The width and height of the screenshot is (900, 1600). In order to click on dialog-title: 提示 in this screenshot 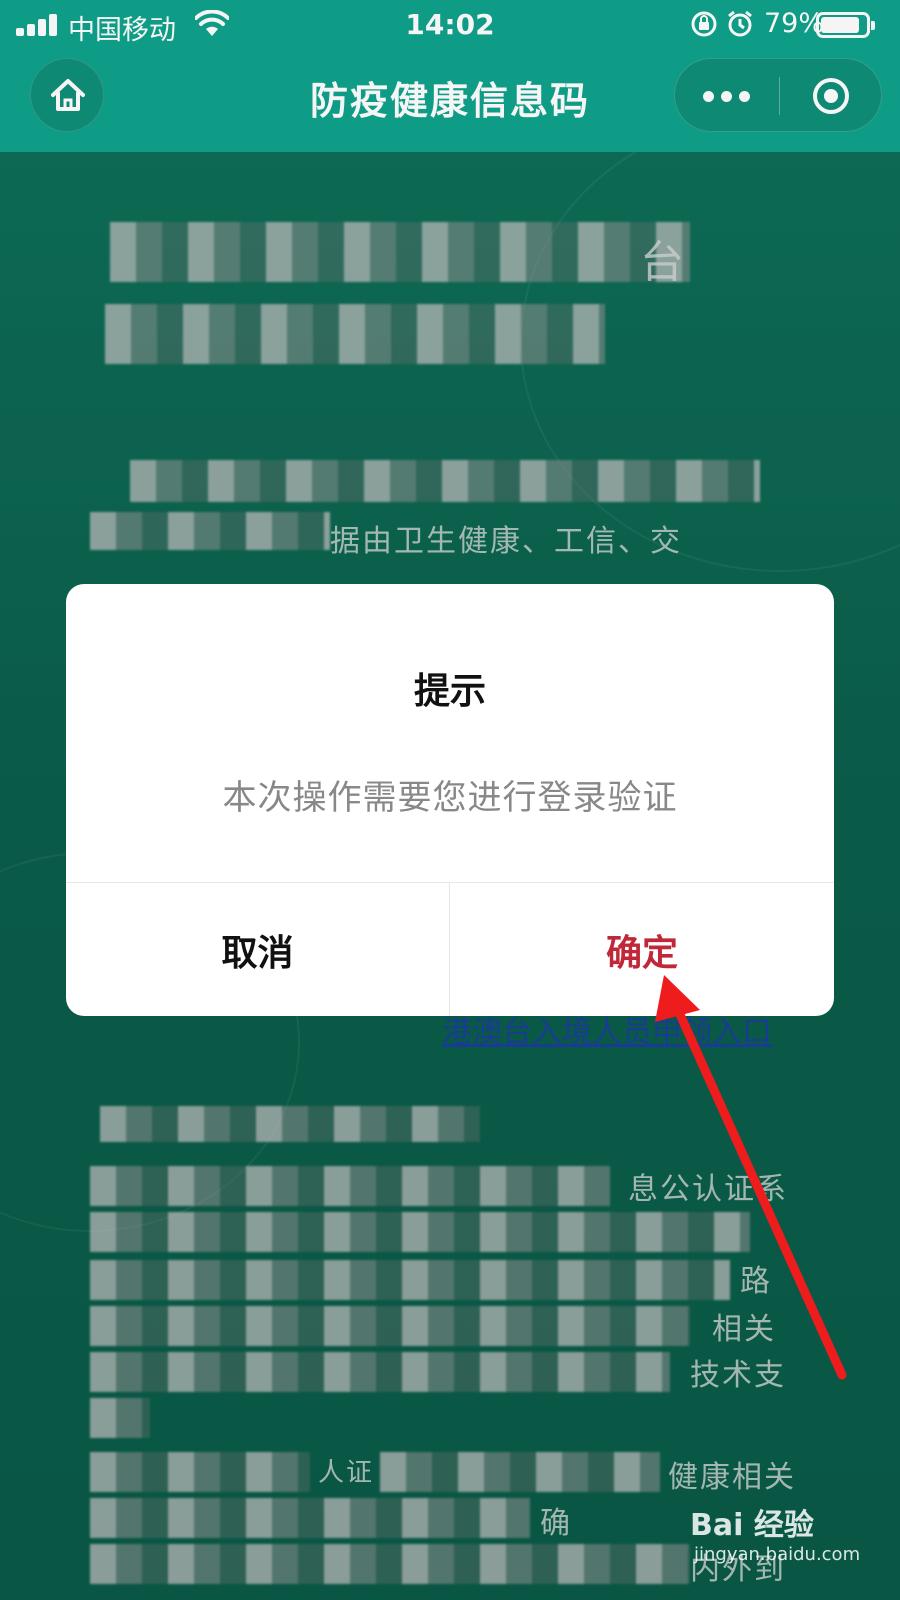, I will do `click(449, 691)`.